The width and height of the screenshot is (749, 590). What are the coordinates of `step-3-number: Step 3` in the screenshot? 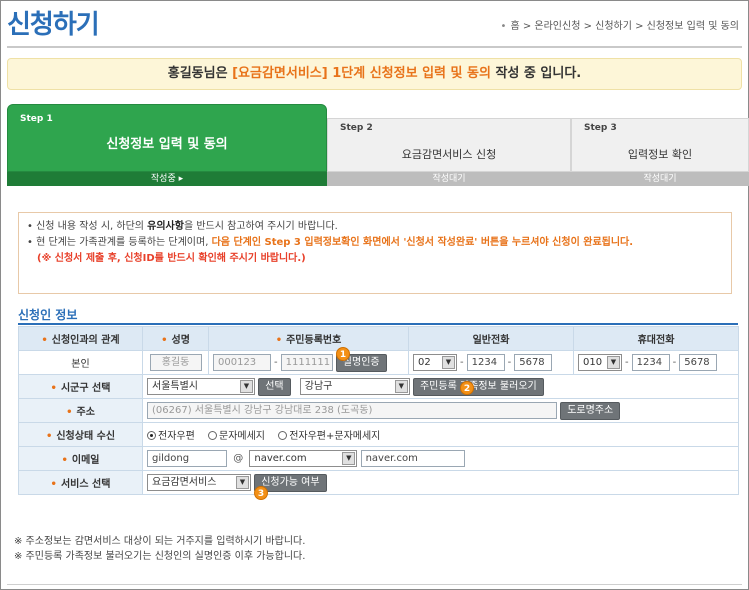 It's located at (600, 128).